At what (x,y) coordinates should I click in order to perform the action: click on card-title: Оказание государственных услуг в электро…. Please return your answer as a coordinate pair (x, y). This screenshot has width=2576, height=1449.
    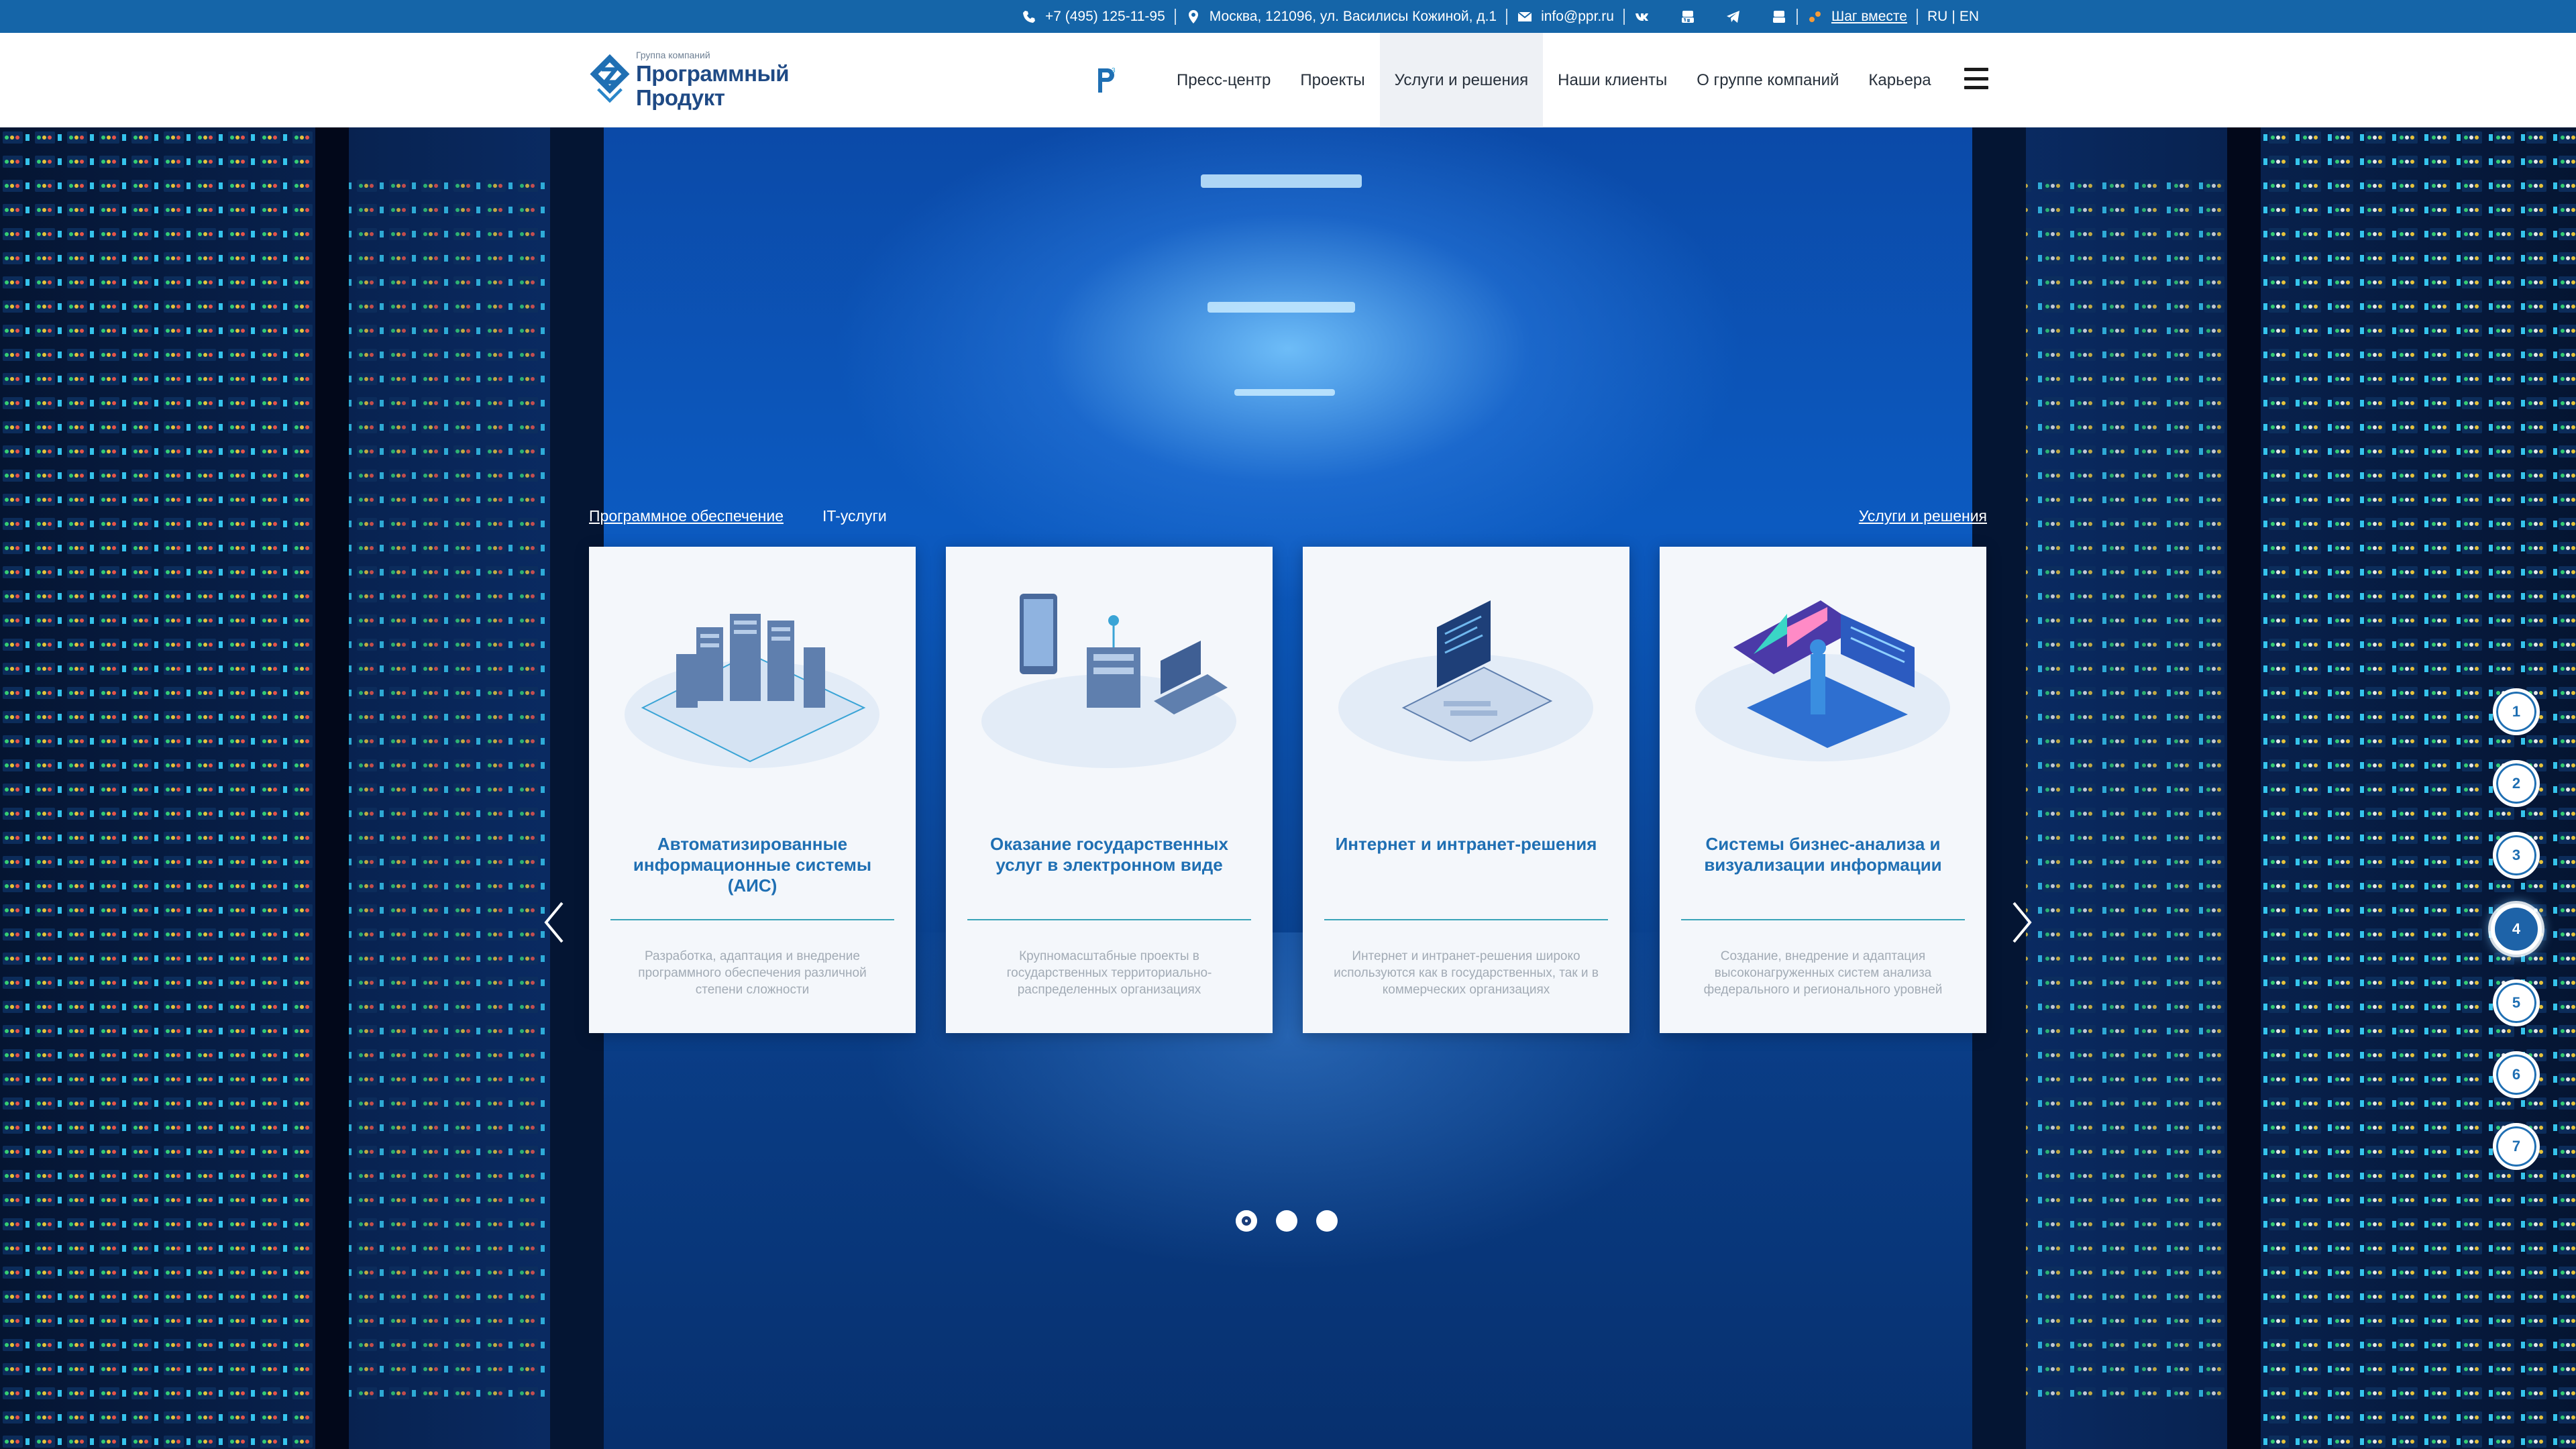
    Looking at the image, I should click on (1109, 854).